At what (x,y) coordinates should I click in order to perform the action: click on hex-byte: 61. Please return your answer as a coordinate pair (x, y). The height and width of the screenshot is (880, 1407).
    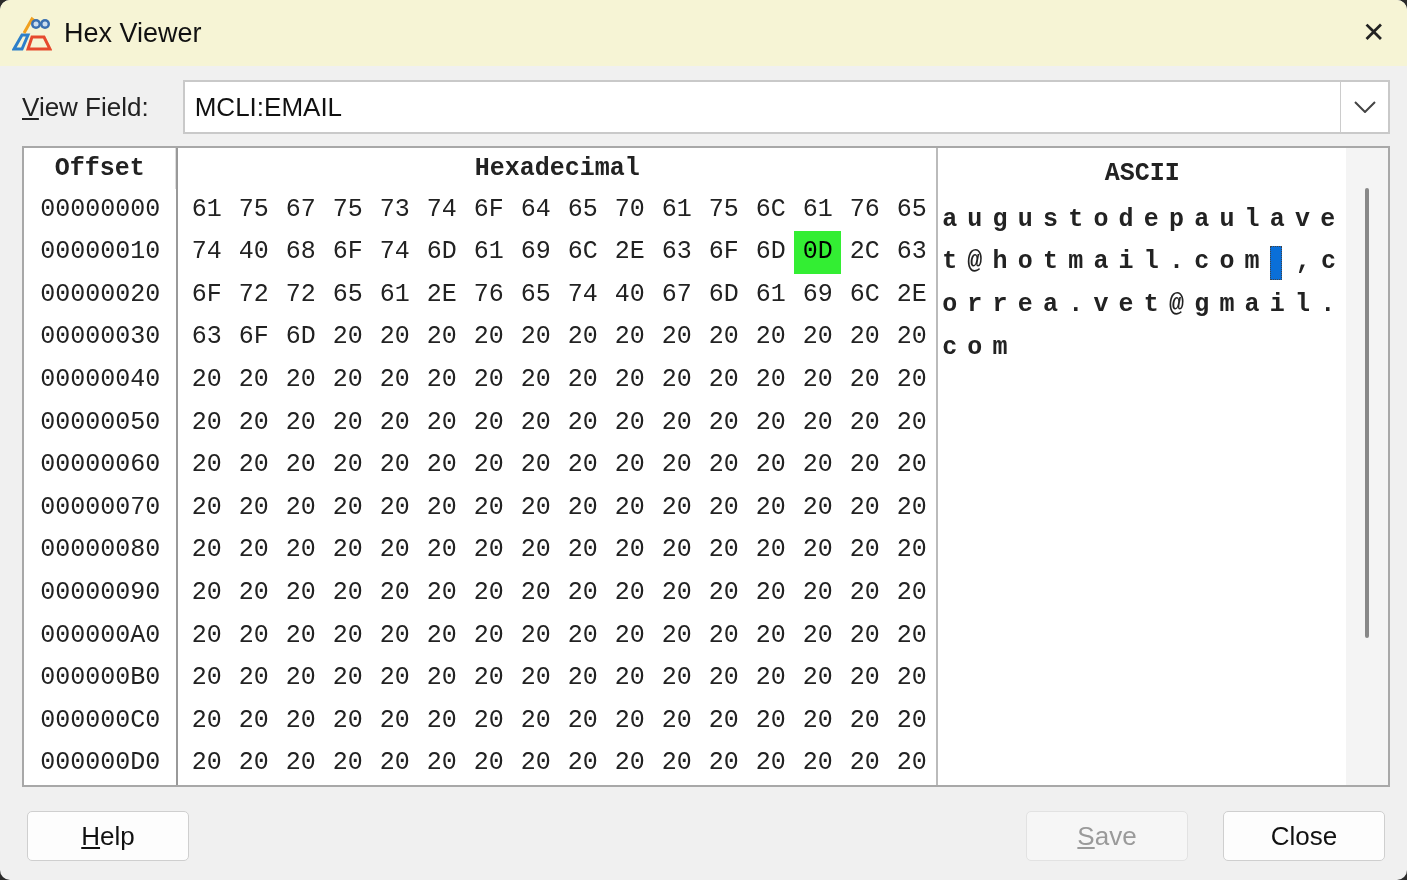
    Looking at the image, I should click on (394, 294).